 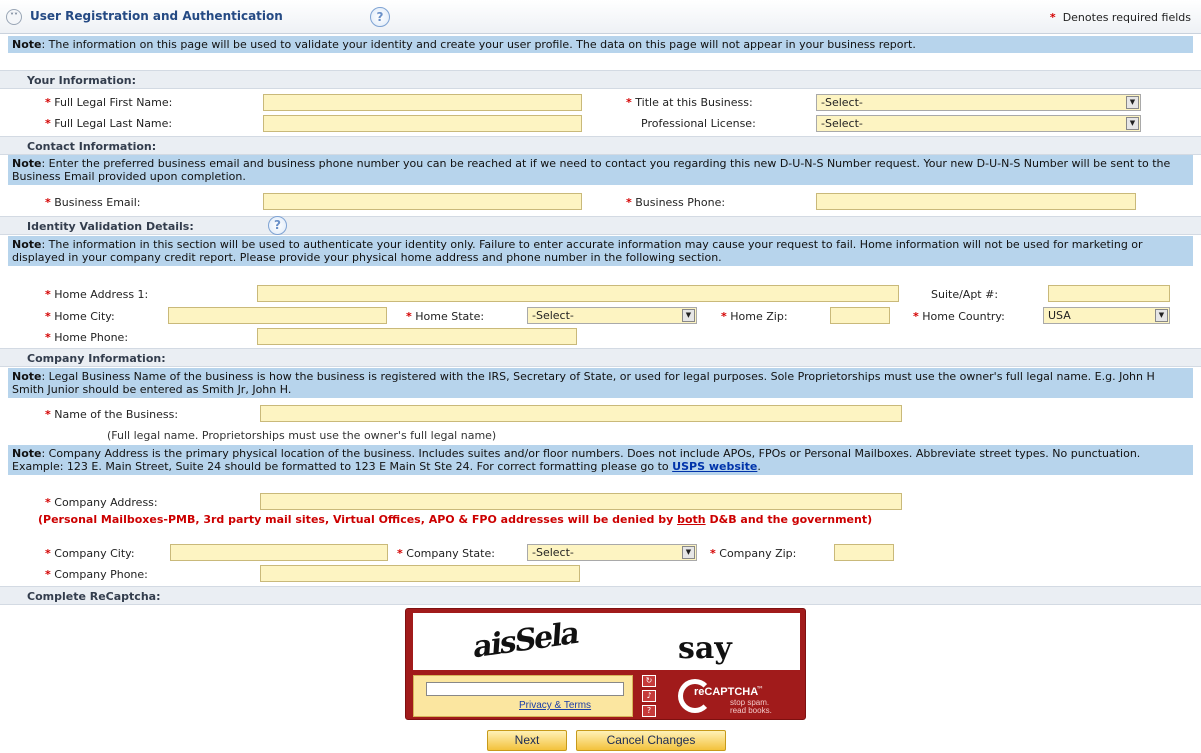 What do you see at coordinates (612, 552) in the screenshot?
I see `company-state-select: -Select- ▼` at bounding box center [612, 552].